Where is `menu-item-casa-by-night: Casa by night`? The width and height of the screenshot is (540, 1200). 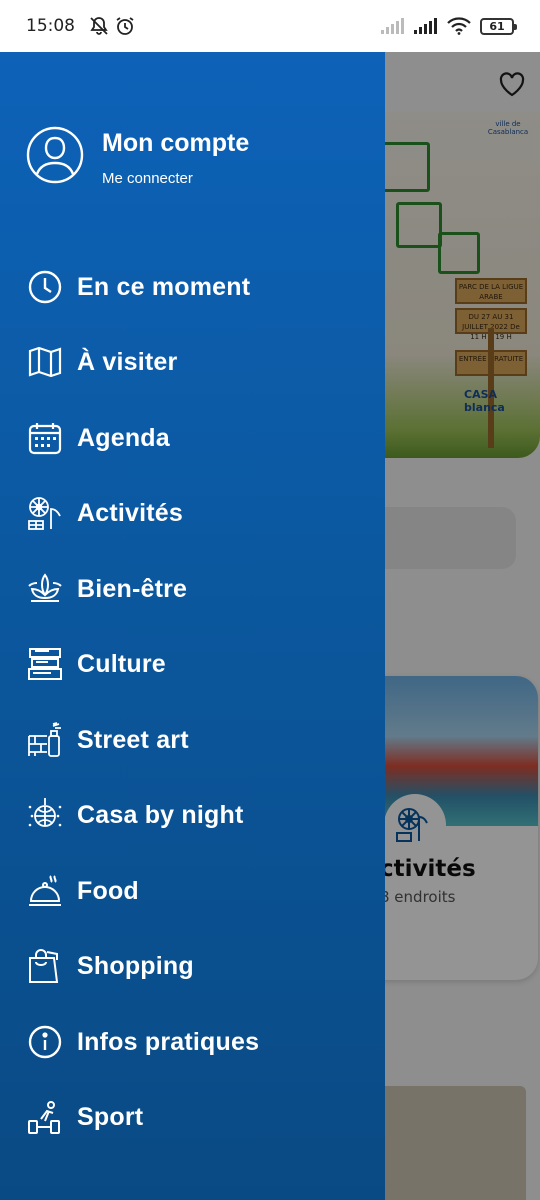
menu-item-casa-by-night: Casa by night is located at coordinates (135, 815).